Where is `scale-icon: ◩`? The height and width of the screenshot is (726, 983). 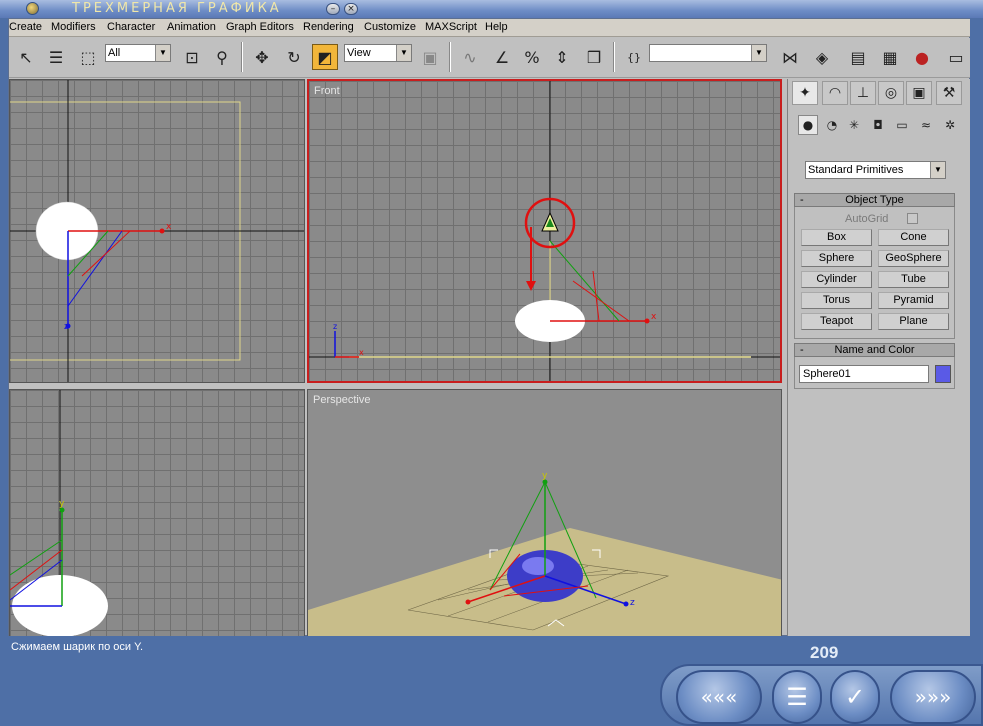 scale-icon: ◩ is located at coordinates (325, 57).